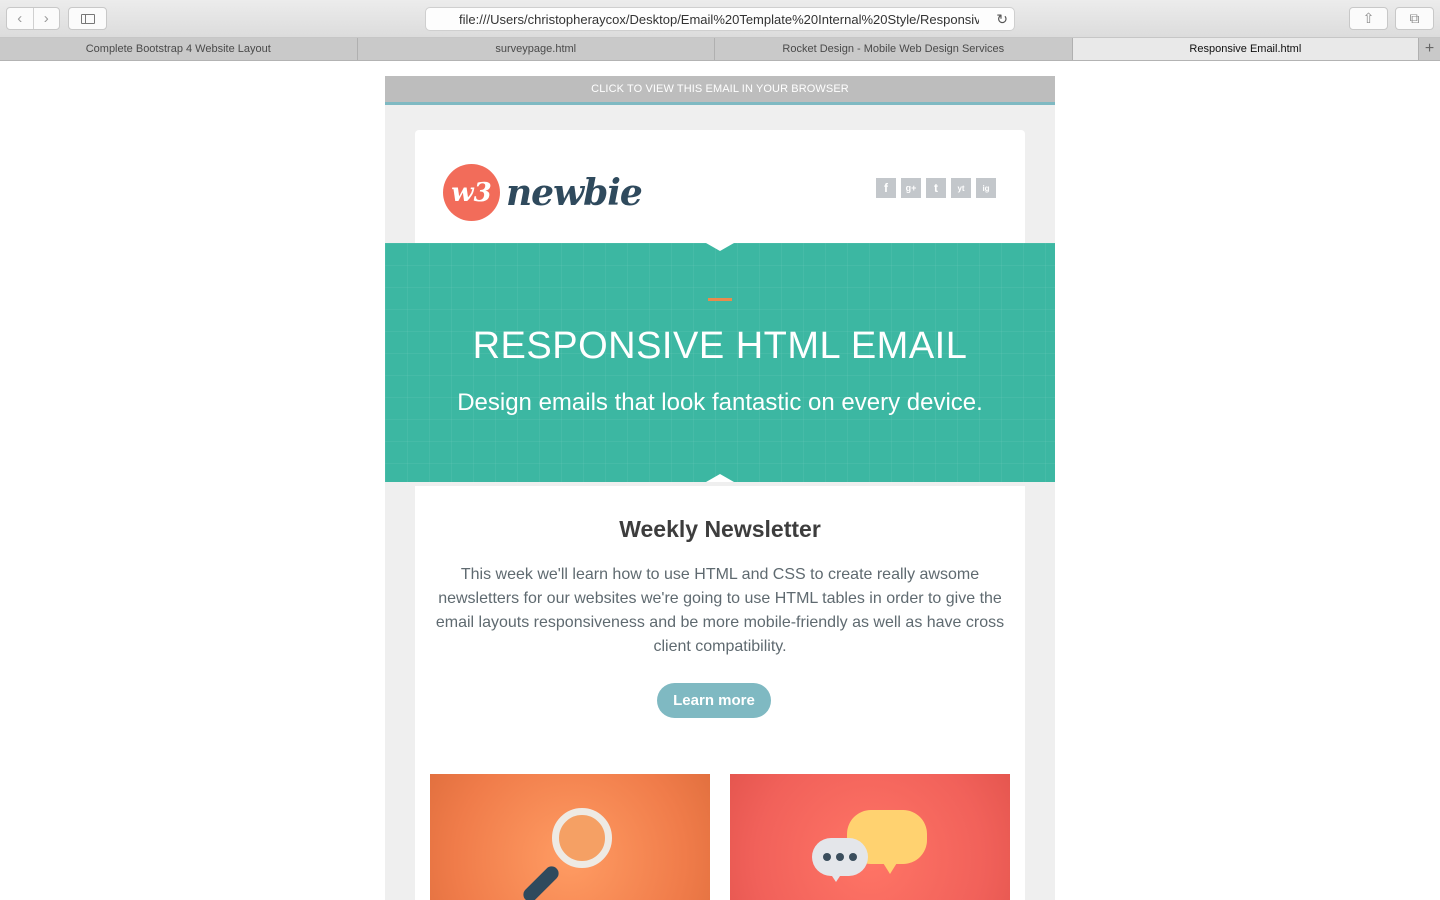  What do you see at coordinates (179, 49) in the screenshot?
I see `tab-bootstrap-layout: Complete Bootstrap 4 Website Layout` at bounding box center [179, 49].